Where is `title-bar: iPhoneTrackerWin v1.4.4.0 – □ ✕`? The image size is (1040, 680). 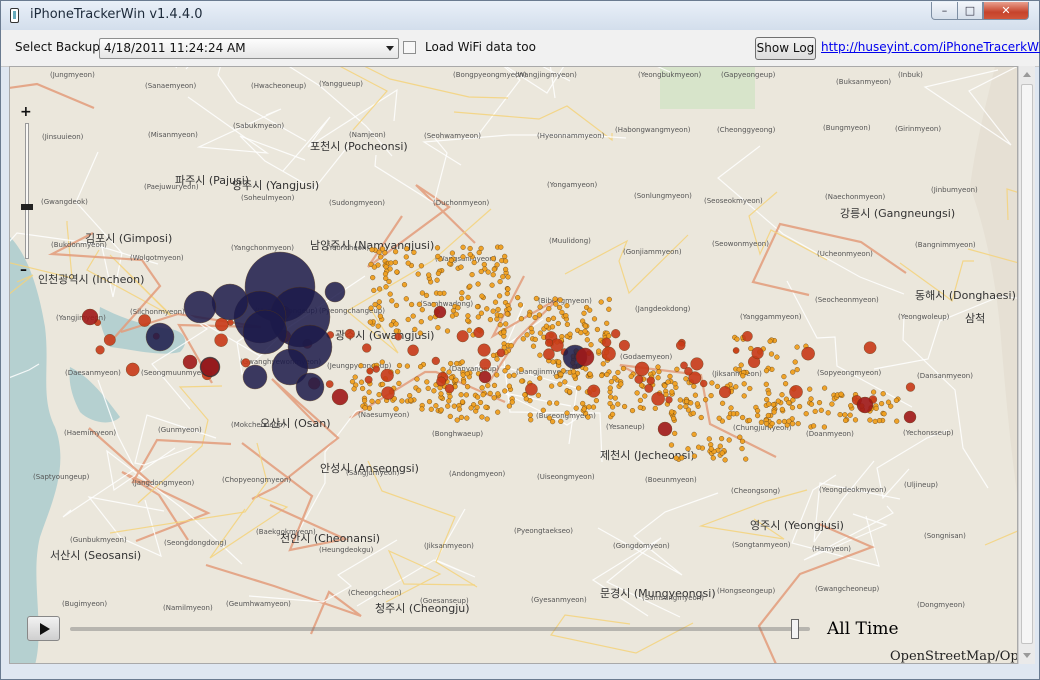 title-bar: iPhoneTrackerWin v1.4.4.0 – □ ✕ is located at coordinates (520, 15).